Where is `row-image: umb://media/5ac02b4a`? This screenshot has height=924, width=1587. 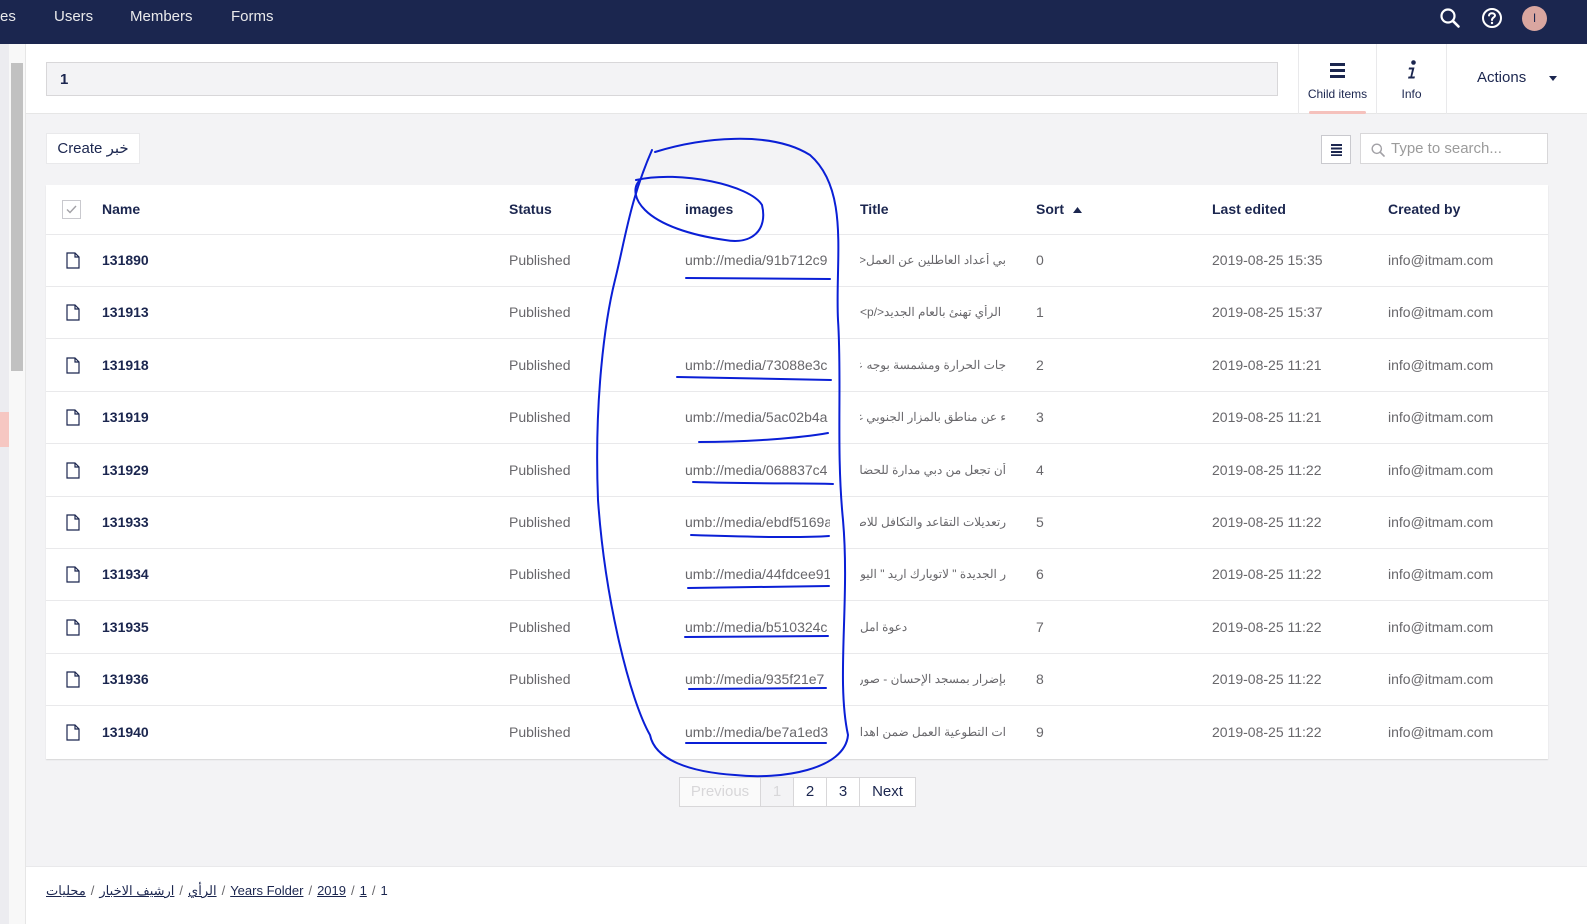
row-image: umb://media/5ac02b4a is located at coordinates (756, 417).